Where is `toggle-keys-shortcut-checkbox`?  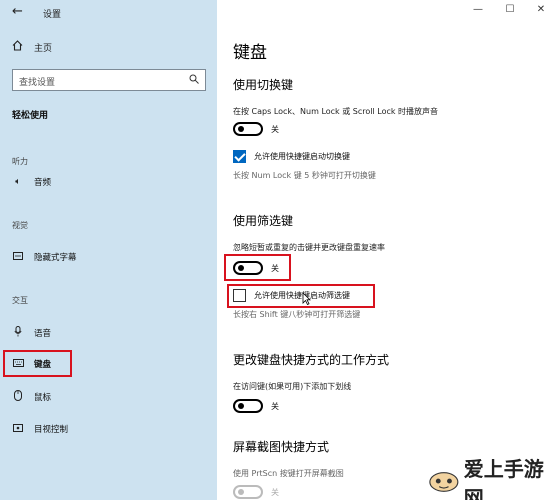 toggle-keys-shortcut-checkbox is located at coordinates (239, 156).